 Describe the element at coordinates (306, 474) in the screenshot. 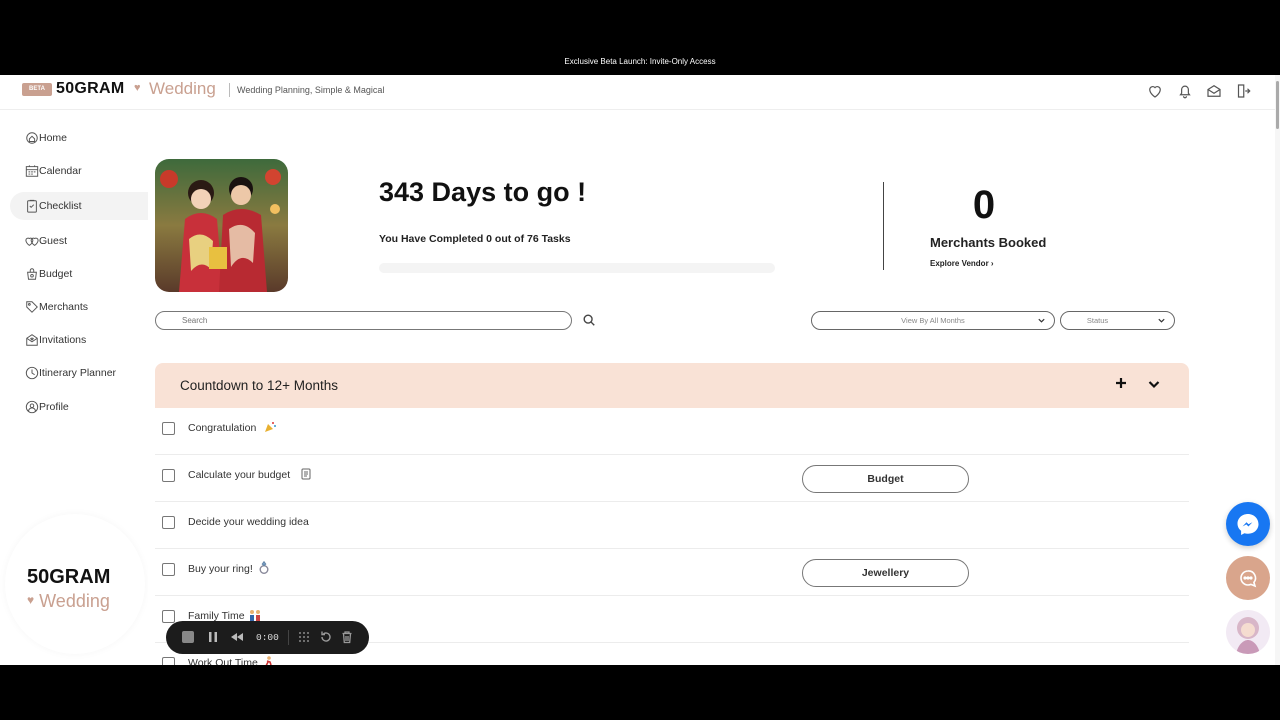

I see `scroll-icon` at that location.